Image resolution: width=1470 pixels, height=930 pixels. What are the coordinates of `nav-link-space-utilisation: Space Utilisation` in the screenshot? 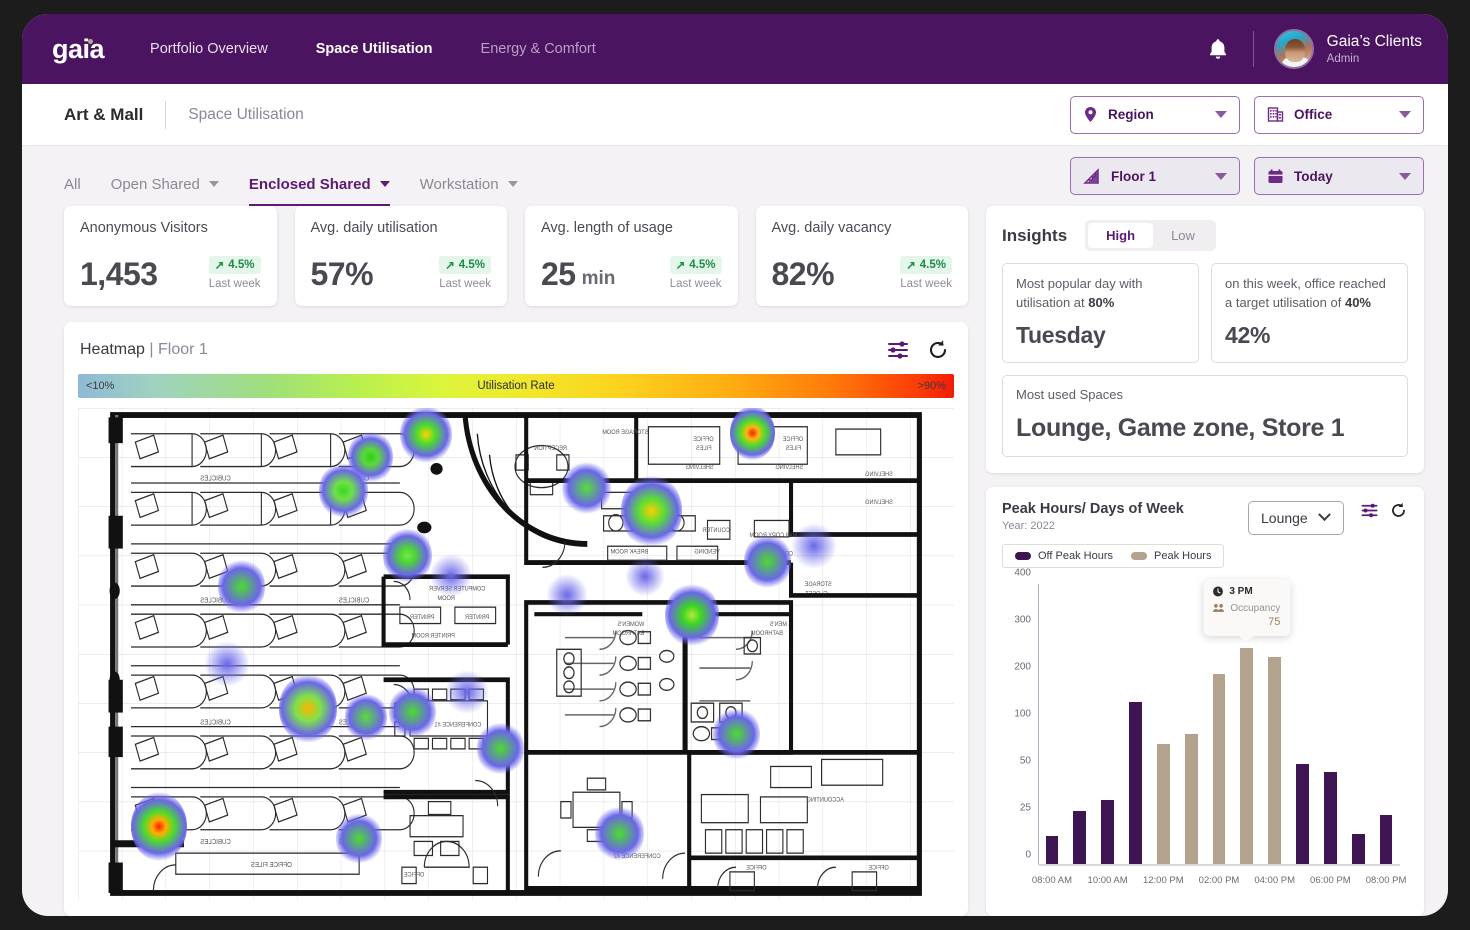 It's located at (374, 49).